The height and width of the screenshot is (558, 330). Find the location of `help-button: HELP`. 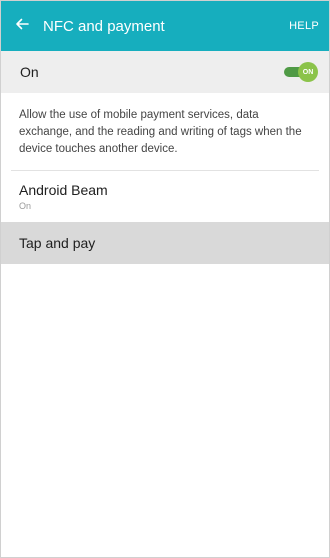

help-button: HELP is located at coordinates (304, 26).